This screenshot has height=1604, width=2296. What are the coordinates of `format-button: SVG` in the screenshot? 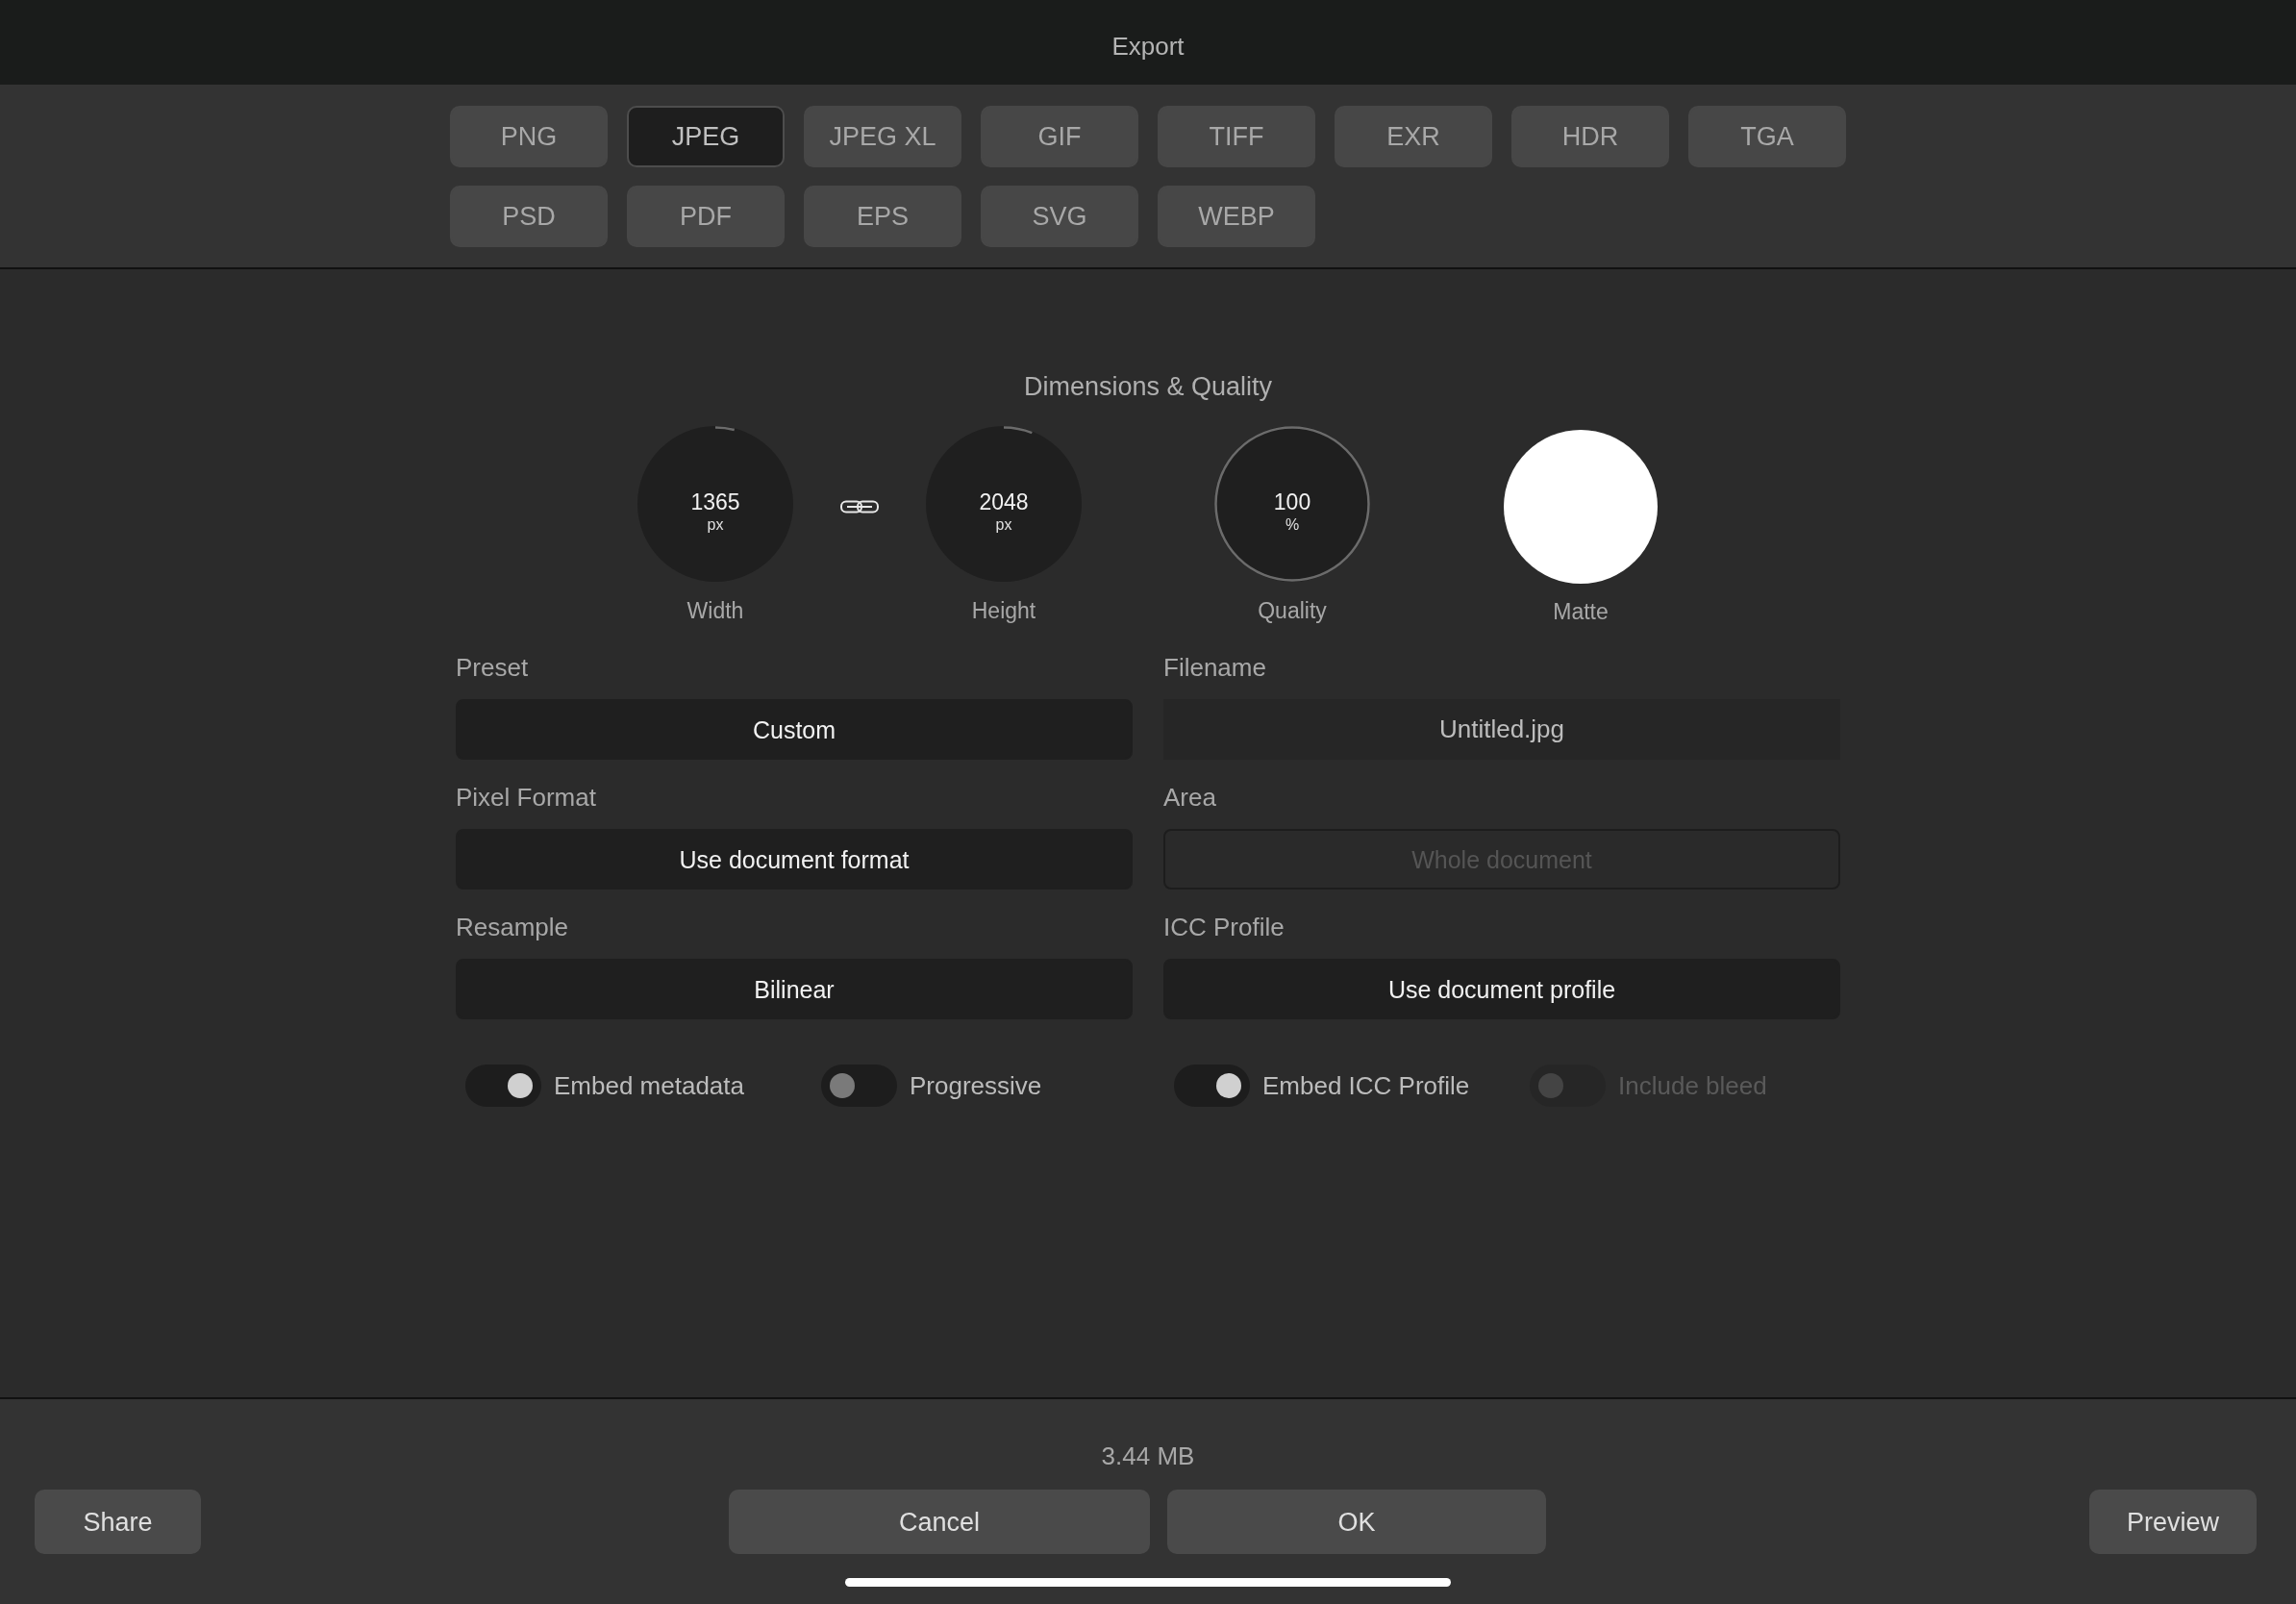 It's located at (1059, 216).